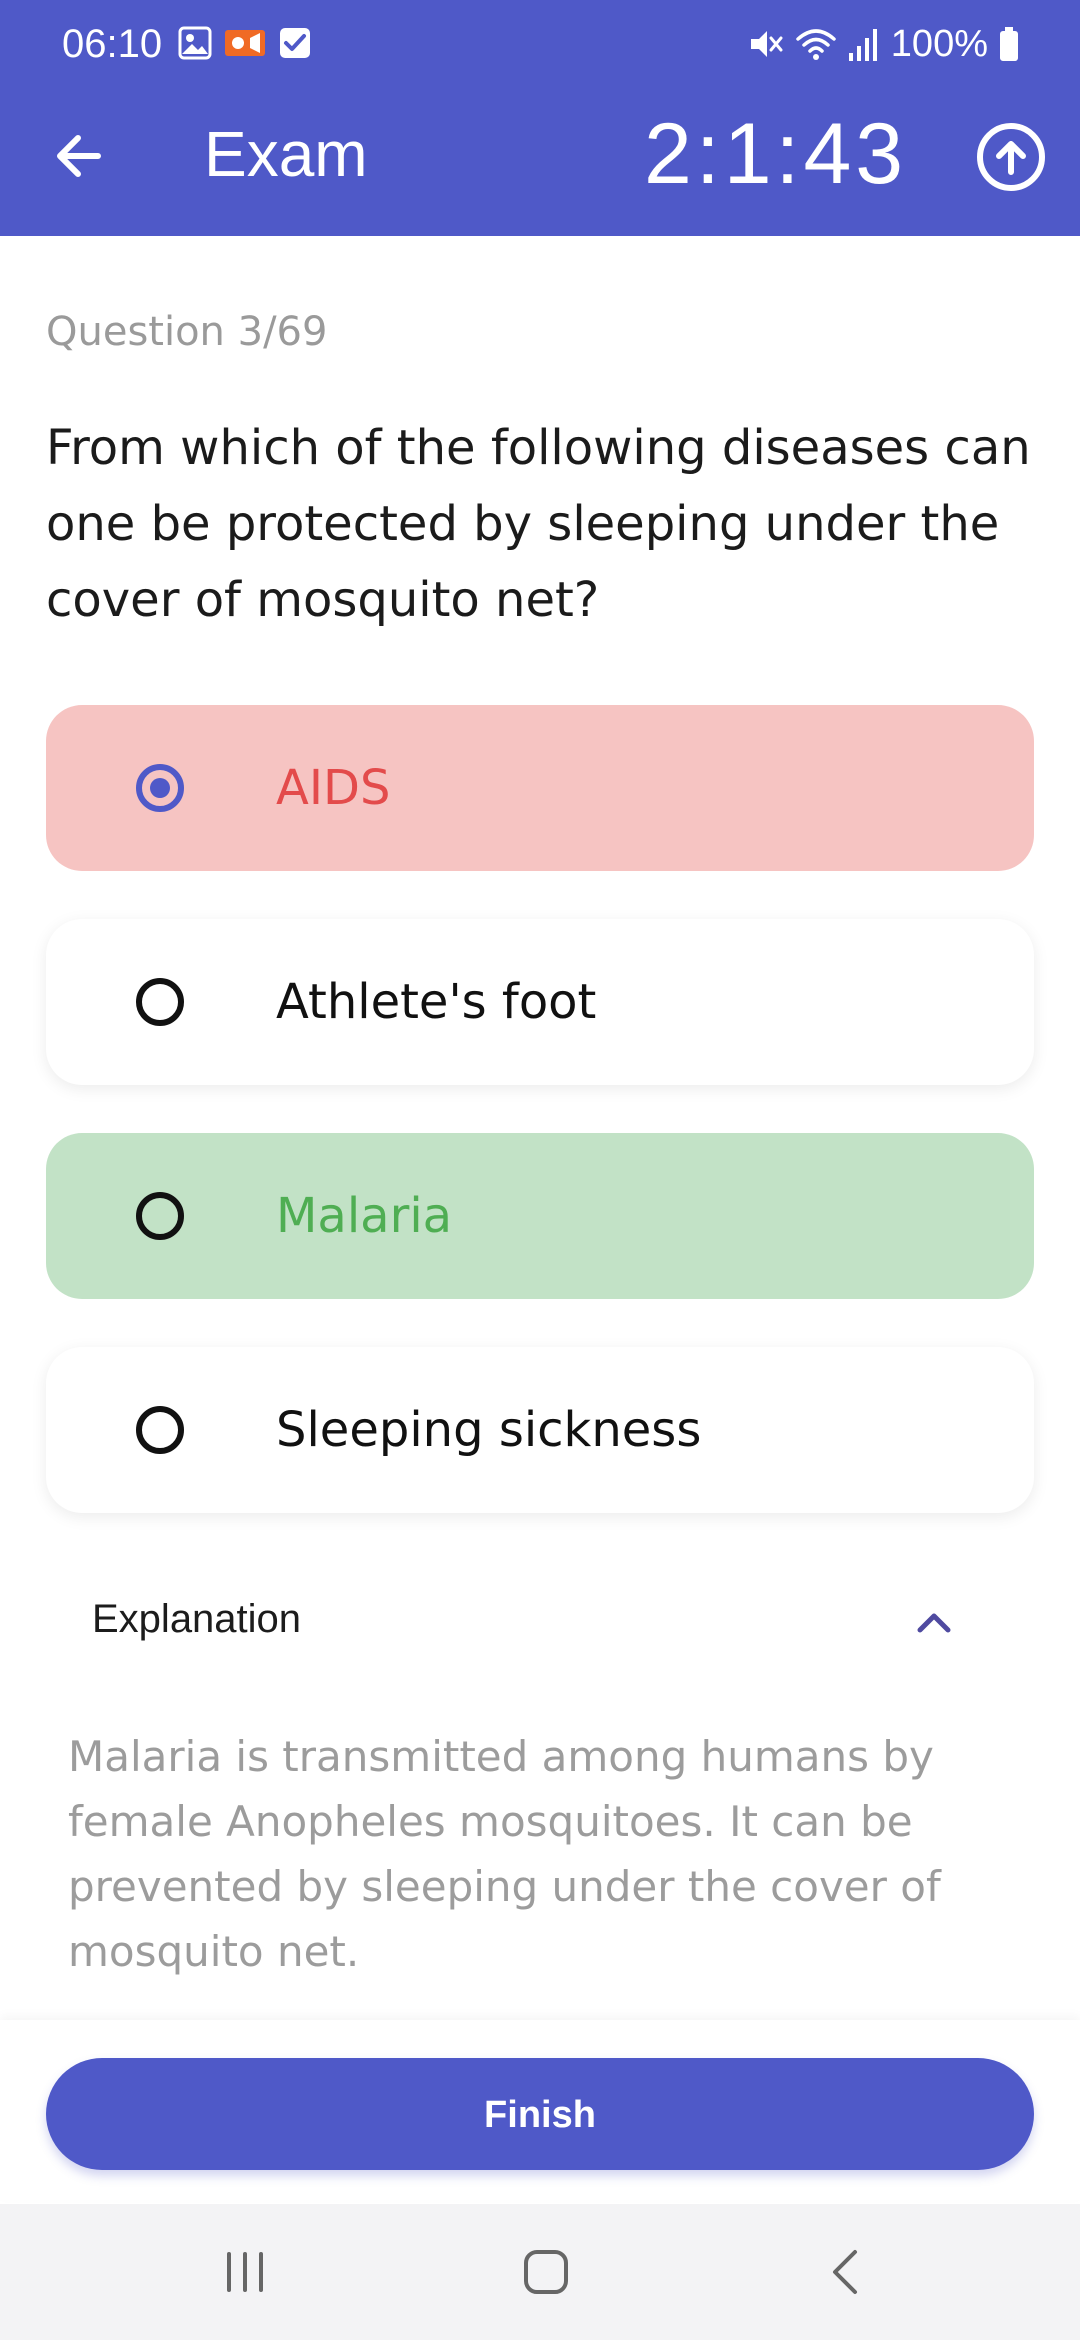  I want to click on option-label: Sleeping sickness, so click(489, 1430).